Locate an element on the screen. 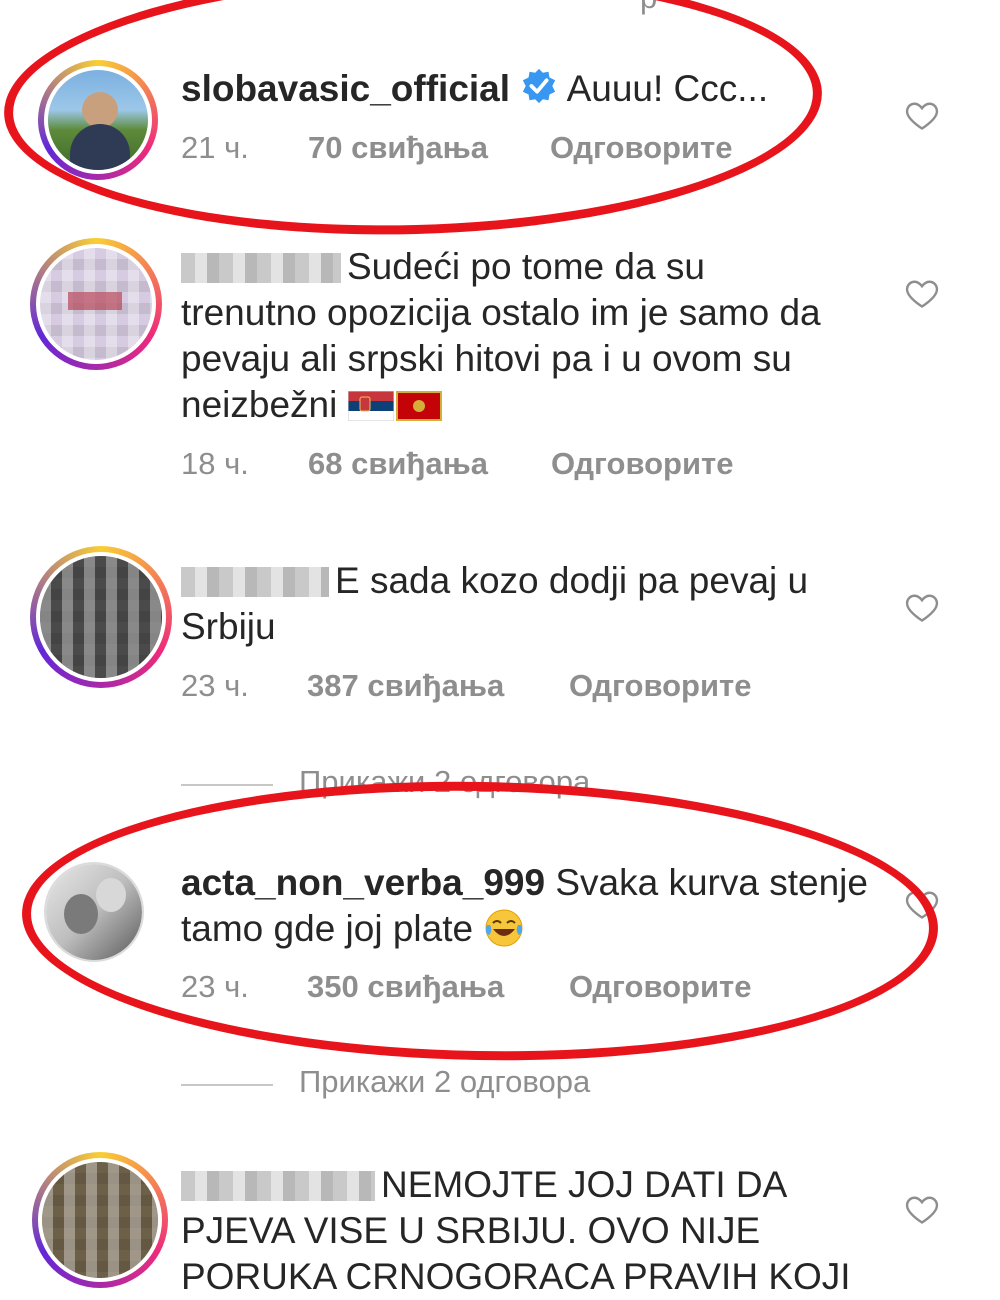 The height and width of the screenshot is (1300, 1000). comment-line: acta_non_verba_999 Svaka kurva stenje is located at coordinates (531, 883).